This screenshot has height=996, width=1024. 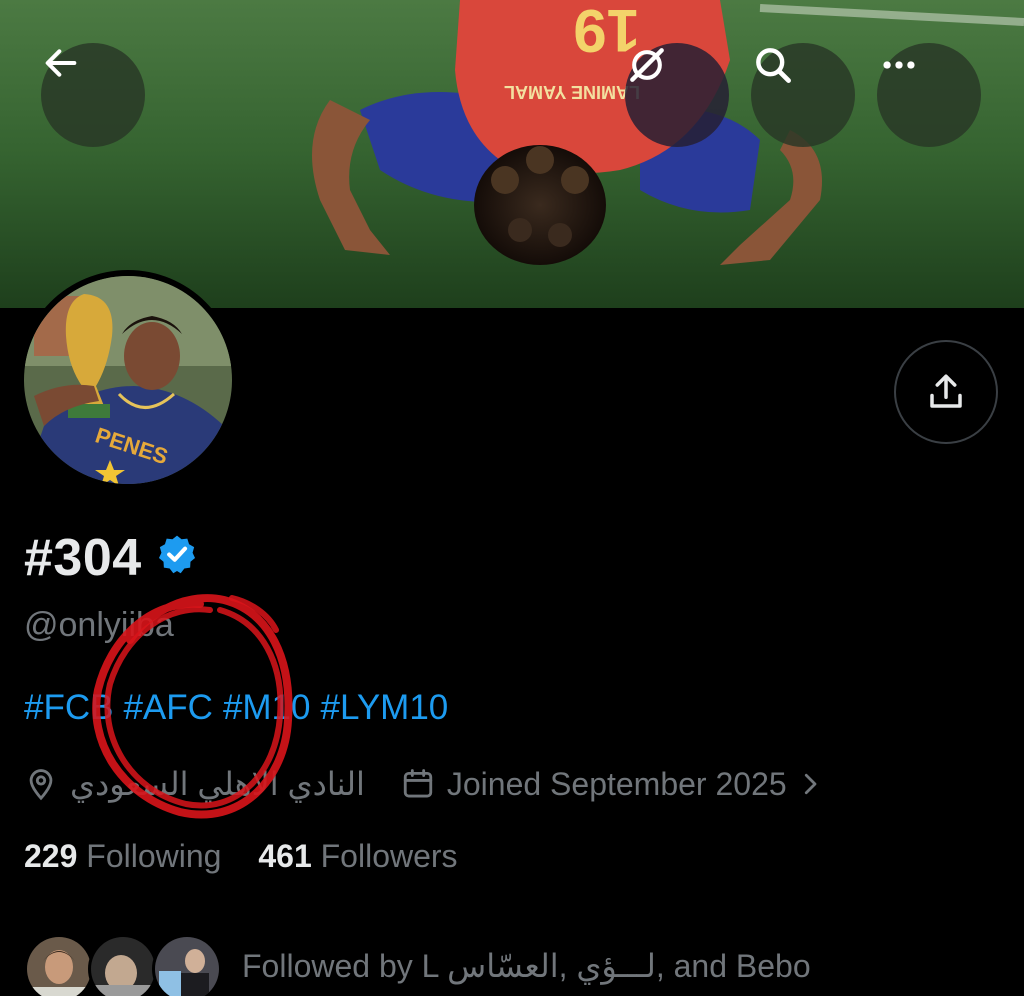 I want to click on search-button, so click(x=803, y=95).